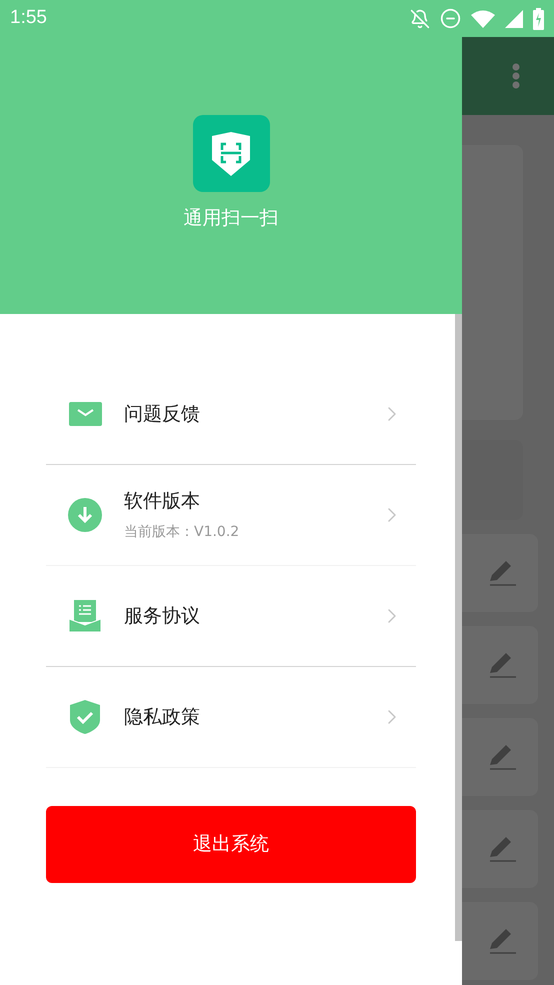 The image size is (554, 985). Describe the element at coordinates (231, 844) in the screenshot. I see `logout-button: 退出系统` at that location.